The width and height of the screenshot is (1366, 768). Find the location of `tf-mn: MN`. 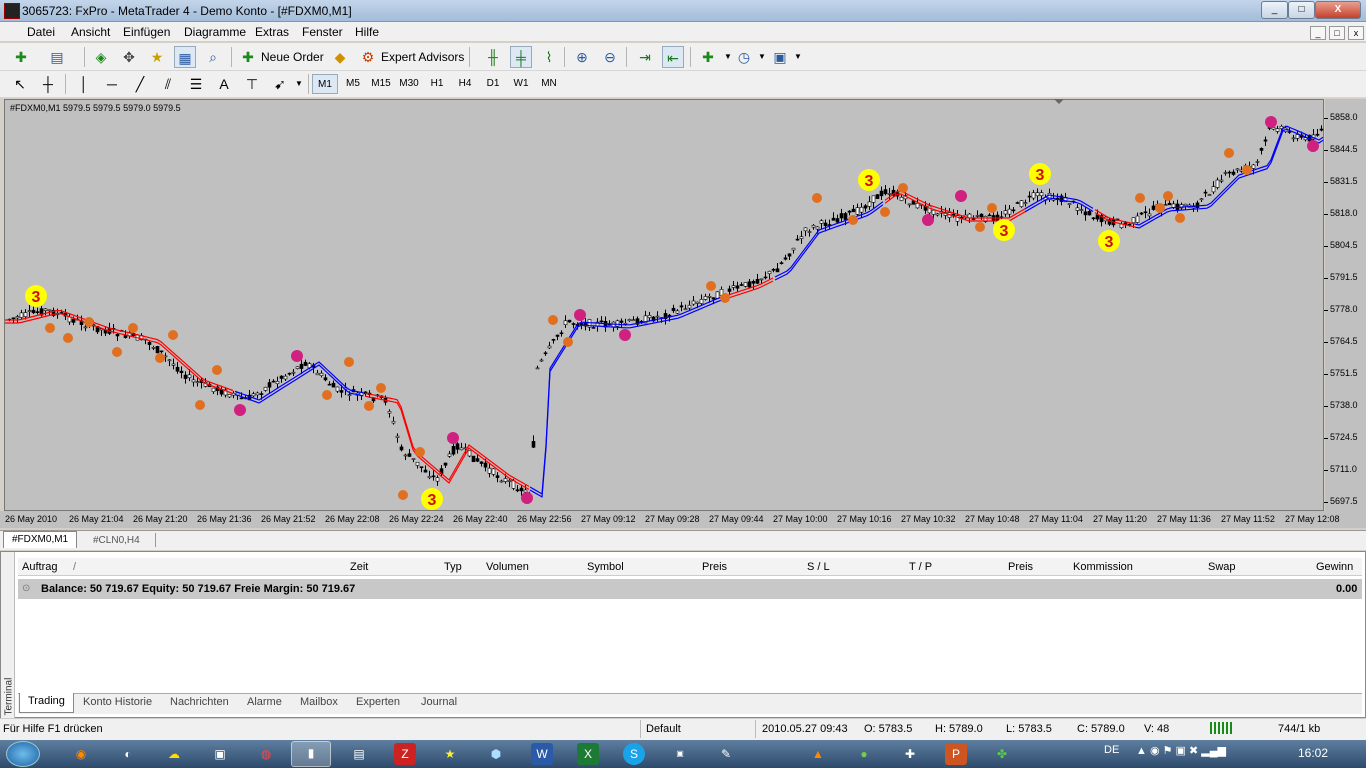

tf-mn: MN is located at coordinates (549, 84).